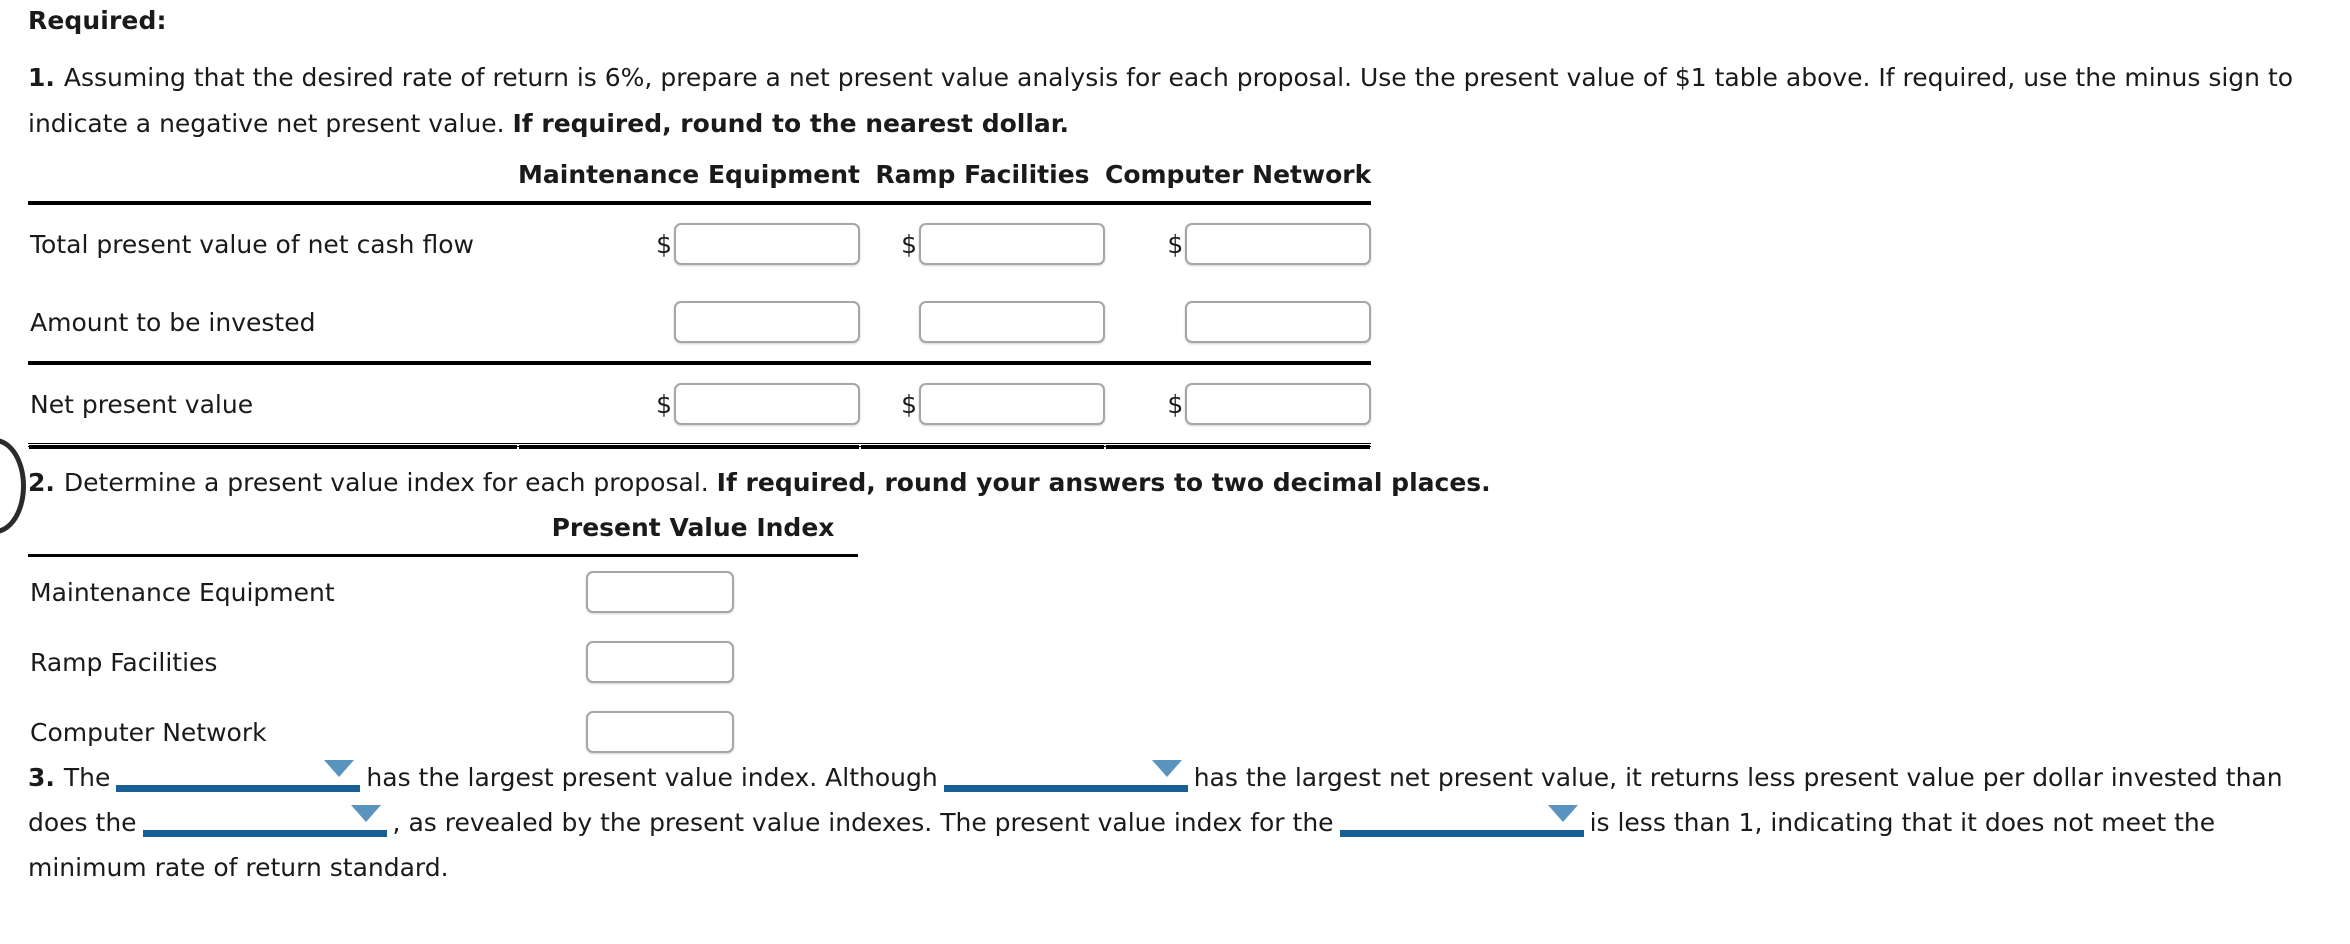  I want to click on pvi-header-present-value-index: Present Value Index, so click(693, 527).